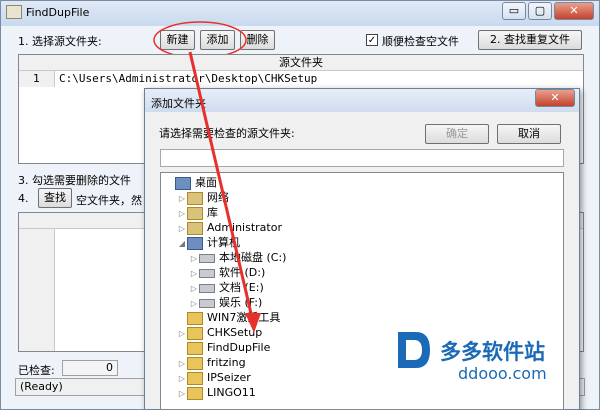 The image size is (600, 410). Describe the element at coordinates (492, 352) in the screenshot. I see `watermark-brand: 多多软件站` at that location.